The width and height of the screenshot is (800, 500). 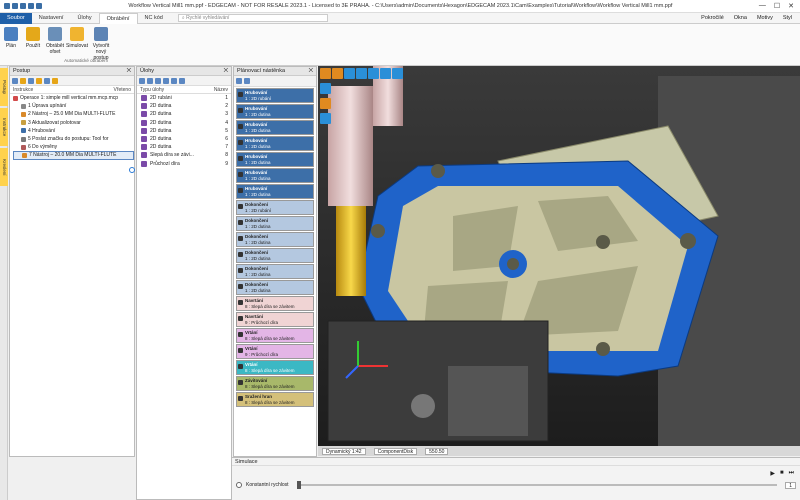 I want to click on list-icon, so click(x=31, y=81).